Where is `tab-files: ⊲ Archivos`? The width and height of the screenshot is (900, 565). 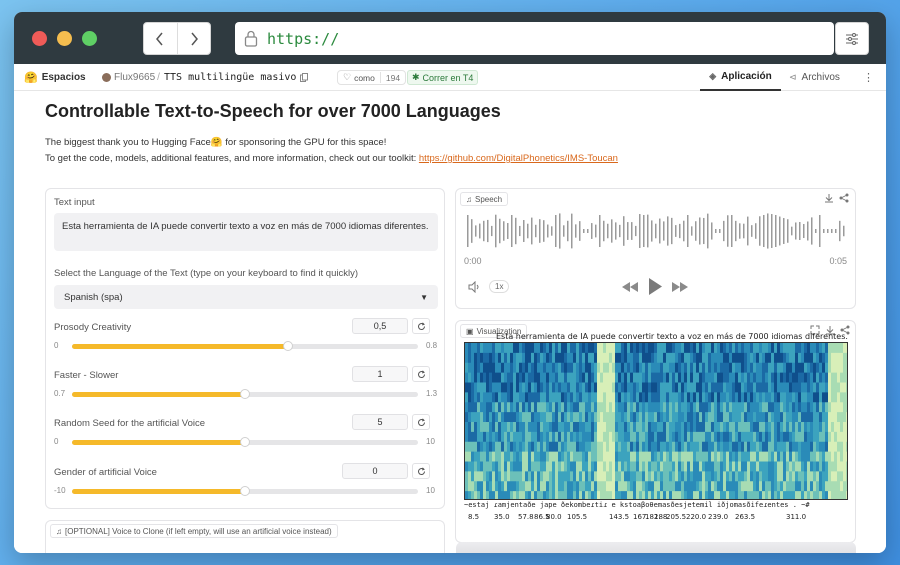
tab-files: ⊲ Archivos is located at coordinates (814, 77).